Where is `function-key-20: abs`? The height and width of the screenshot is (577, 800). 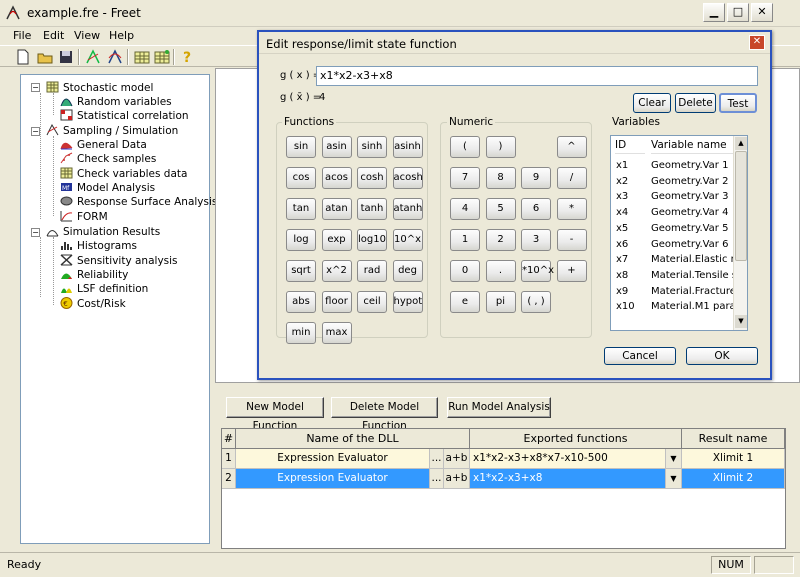 function-key-20: abs is located at coordinates (301, 302).